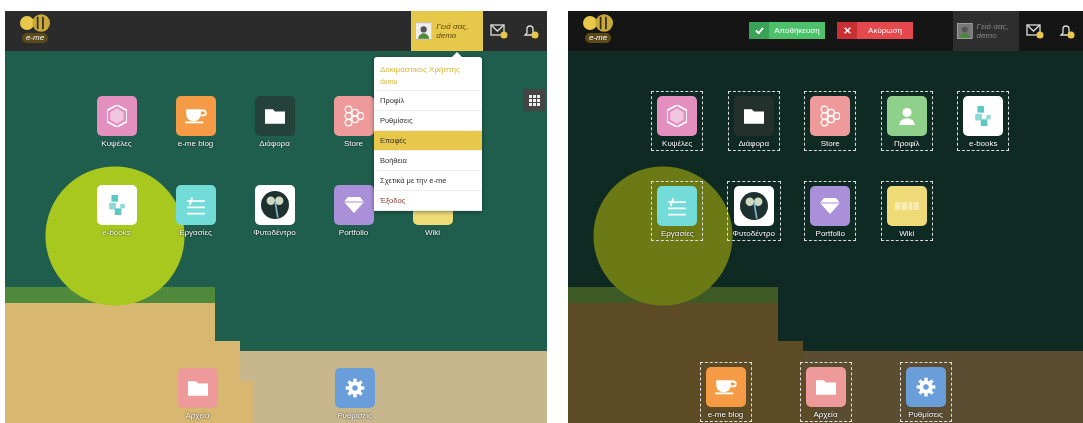  I want to click on app-label: Προφίλ, so click(906, 144).